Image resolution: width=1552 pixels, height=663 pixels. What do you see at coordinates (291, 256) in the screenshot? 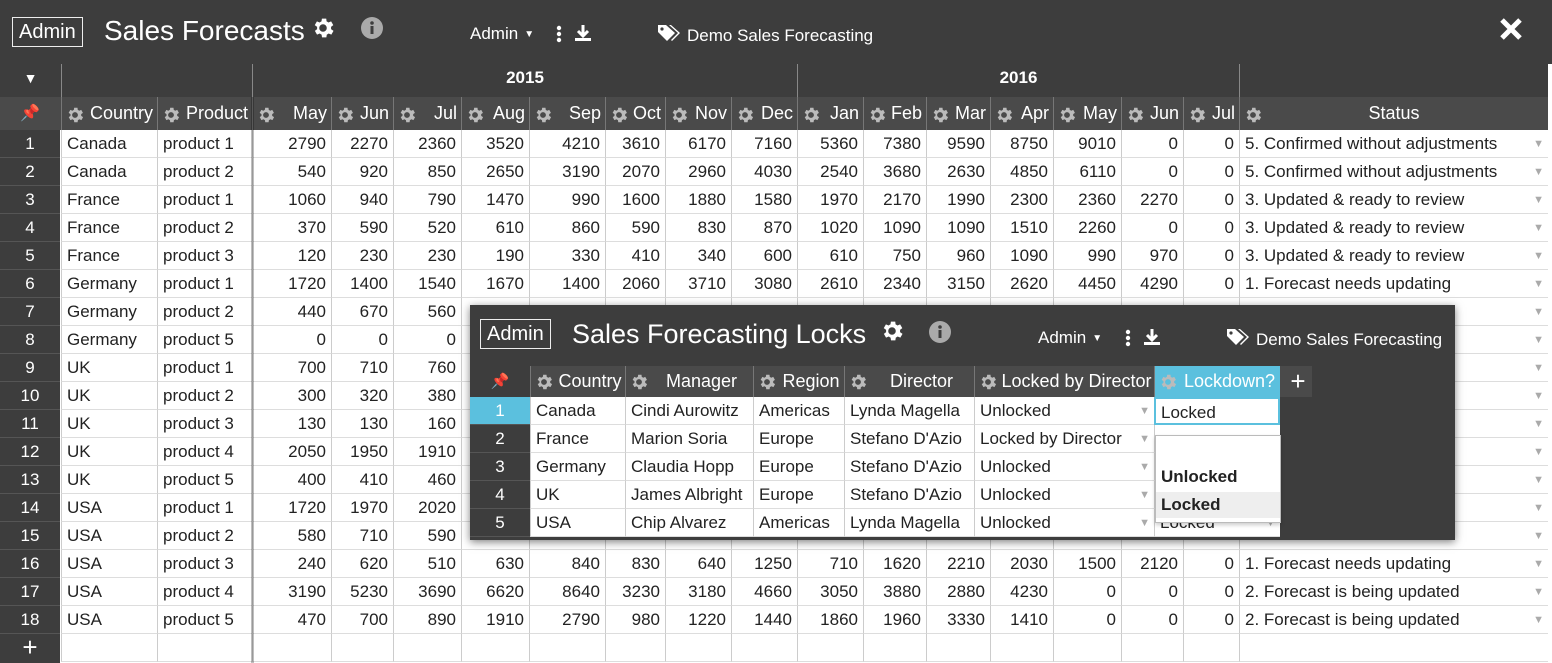
I see `cell-value: 120` at bounding box center [291, 256].